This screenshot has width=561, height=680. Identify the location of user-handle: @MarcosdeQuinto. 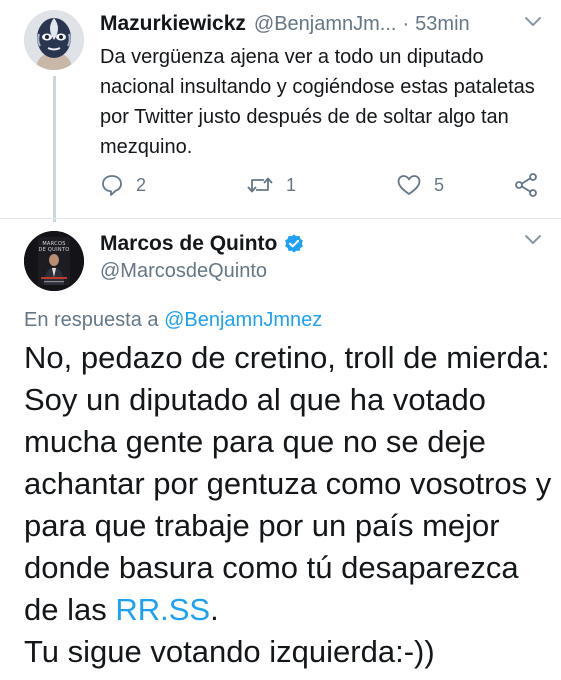
(183, 271).